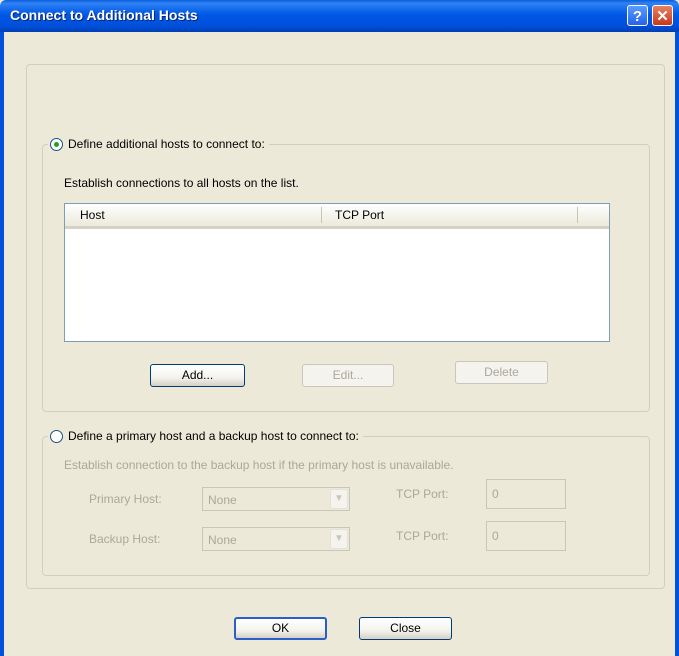 The height and width of the screenshot is (656, 679). Describe the element at coordinates (495, 536) in the screenshot. I see `backup-port-value: 0` at that location.